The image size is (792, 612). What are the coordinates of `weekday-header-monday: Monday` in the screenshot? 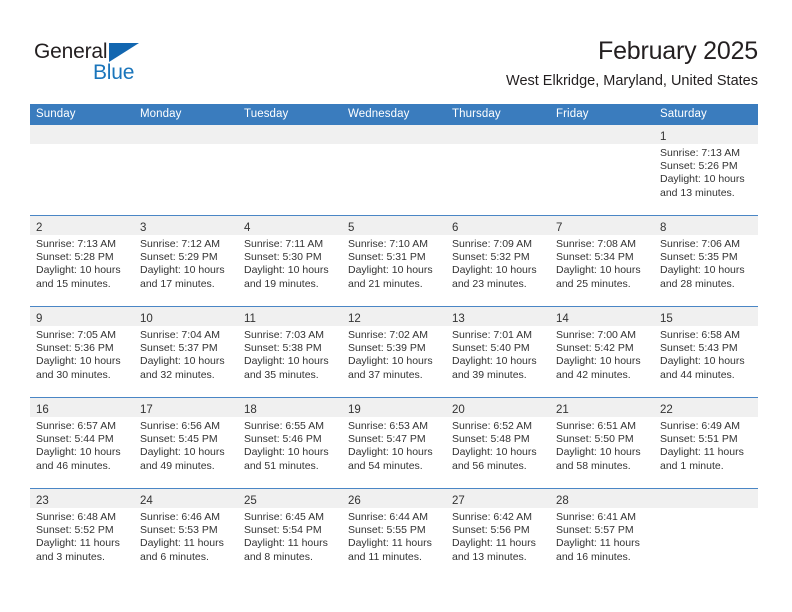 It's located at (186, 114).